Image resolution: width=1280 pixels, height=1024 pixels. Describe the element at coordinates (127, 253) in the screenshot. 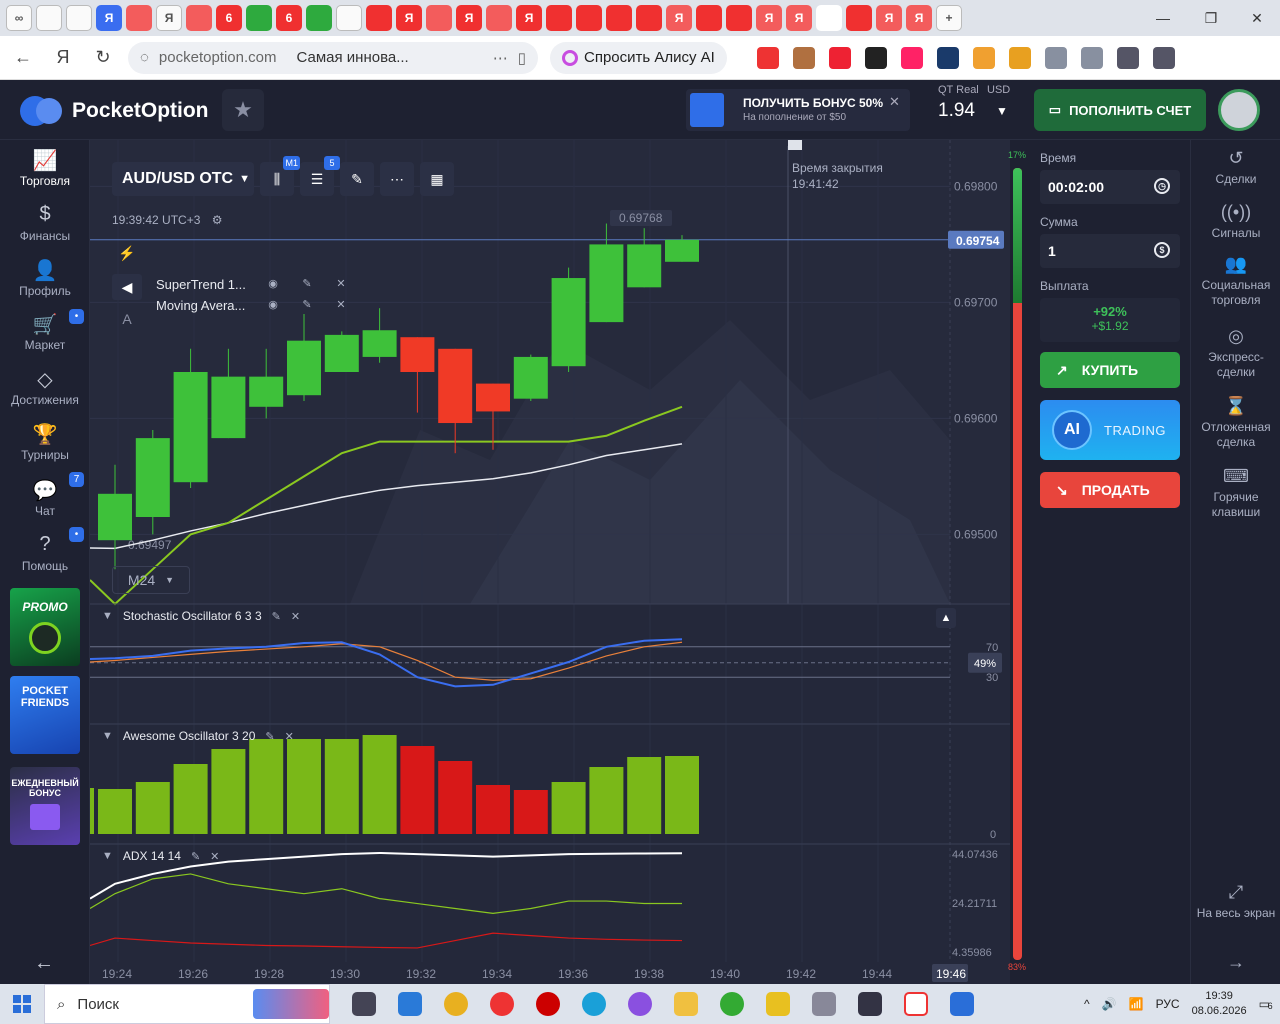

I see `lightning-icon: ⚡` at that location.